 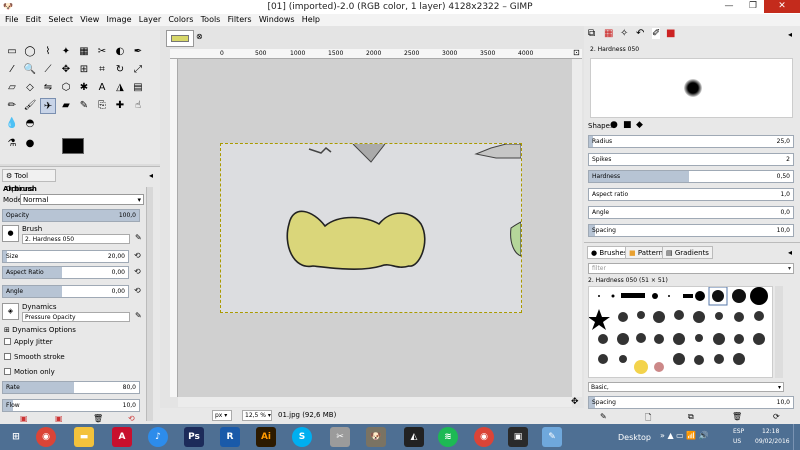 I want to click on blend-icon: ▤, so click(x=138, y=88).